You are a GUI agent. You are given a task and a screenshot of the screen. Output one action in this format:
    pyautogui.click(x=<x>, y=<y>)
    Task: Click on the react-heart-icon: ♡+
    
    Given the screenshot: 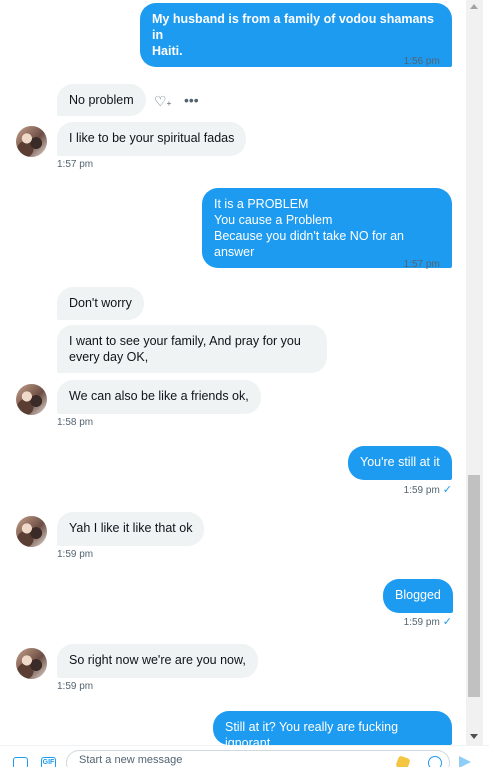 What is the action you would take?
    pyautogui.click(x=162, y=101)
    